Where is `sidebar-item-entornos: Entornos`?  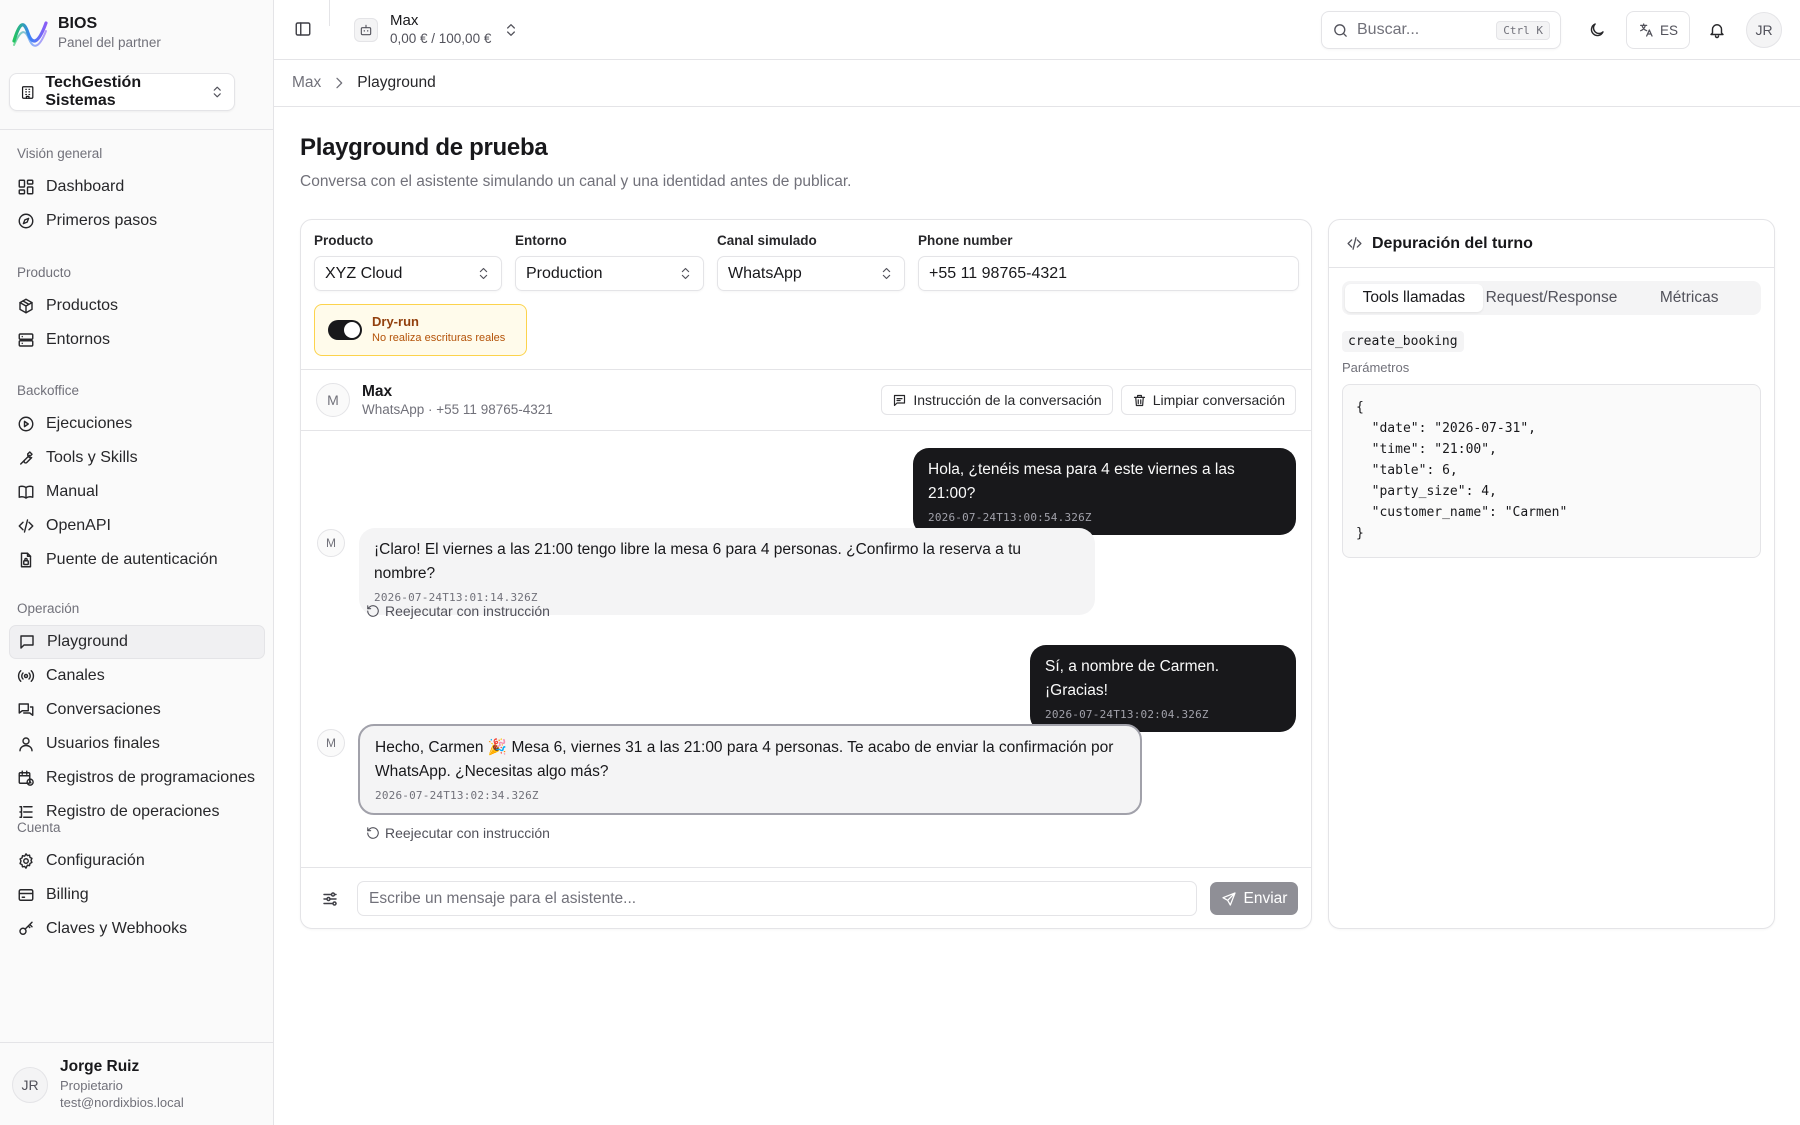 sidebar-item-entornos: Entornos is located at coordinates (137, 340).